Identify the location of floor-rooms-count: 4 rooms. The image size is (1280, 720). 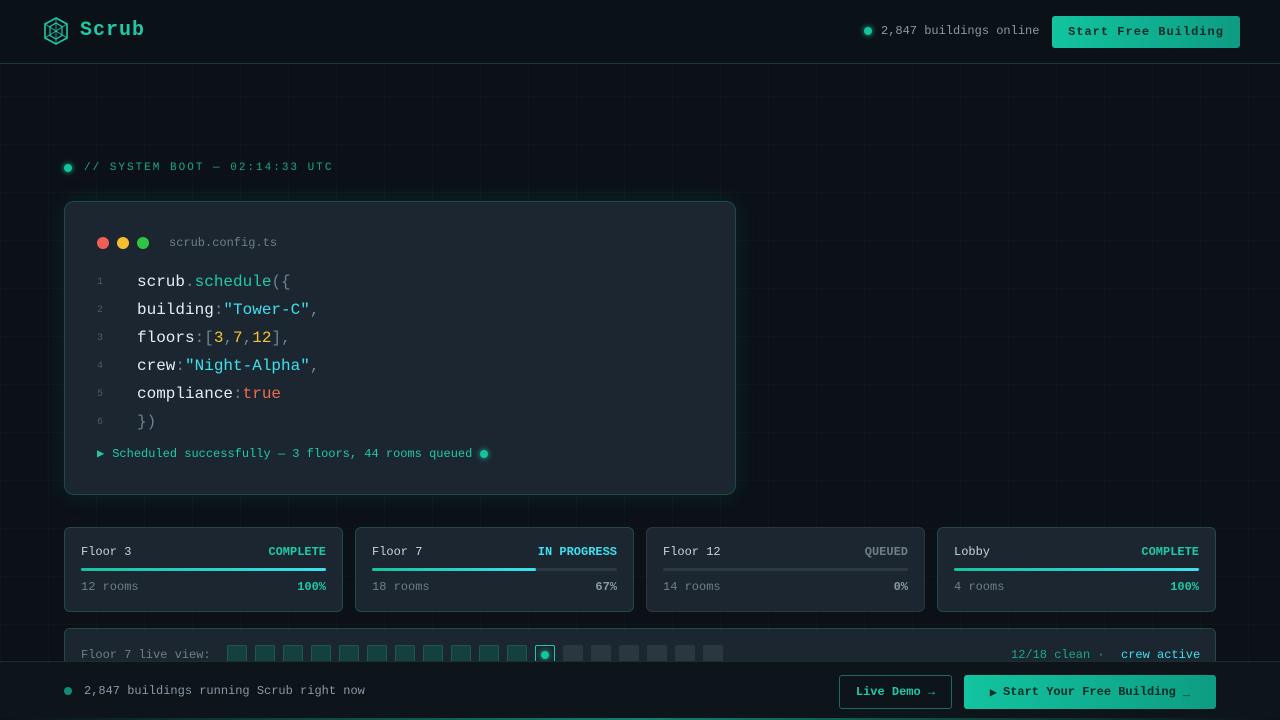
(979, 587).